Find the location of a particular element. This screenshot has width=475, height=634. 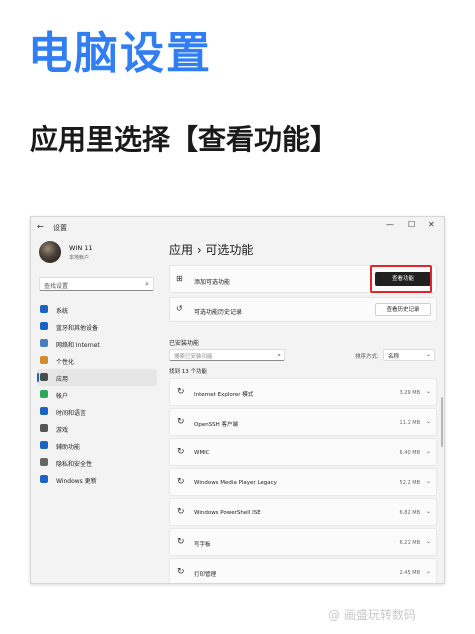

installed-search-placeholder: 搜索已安装功能 is located at coordinates (193, 357).